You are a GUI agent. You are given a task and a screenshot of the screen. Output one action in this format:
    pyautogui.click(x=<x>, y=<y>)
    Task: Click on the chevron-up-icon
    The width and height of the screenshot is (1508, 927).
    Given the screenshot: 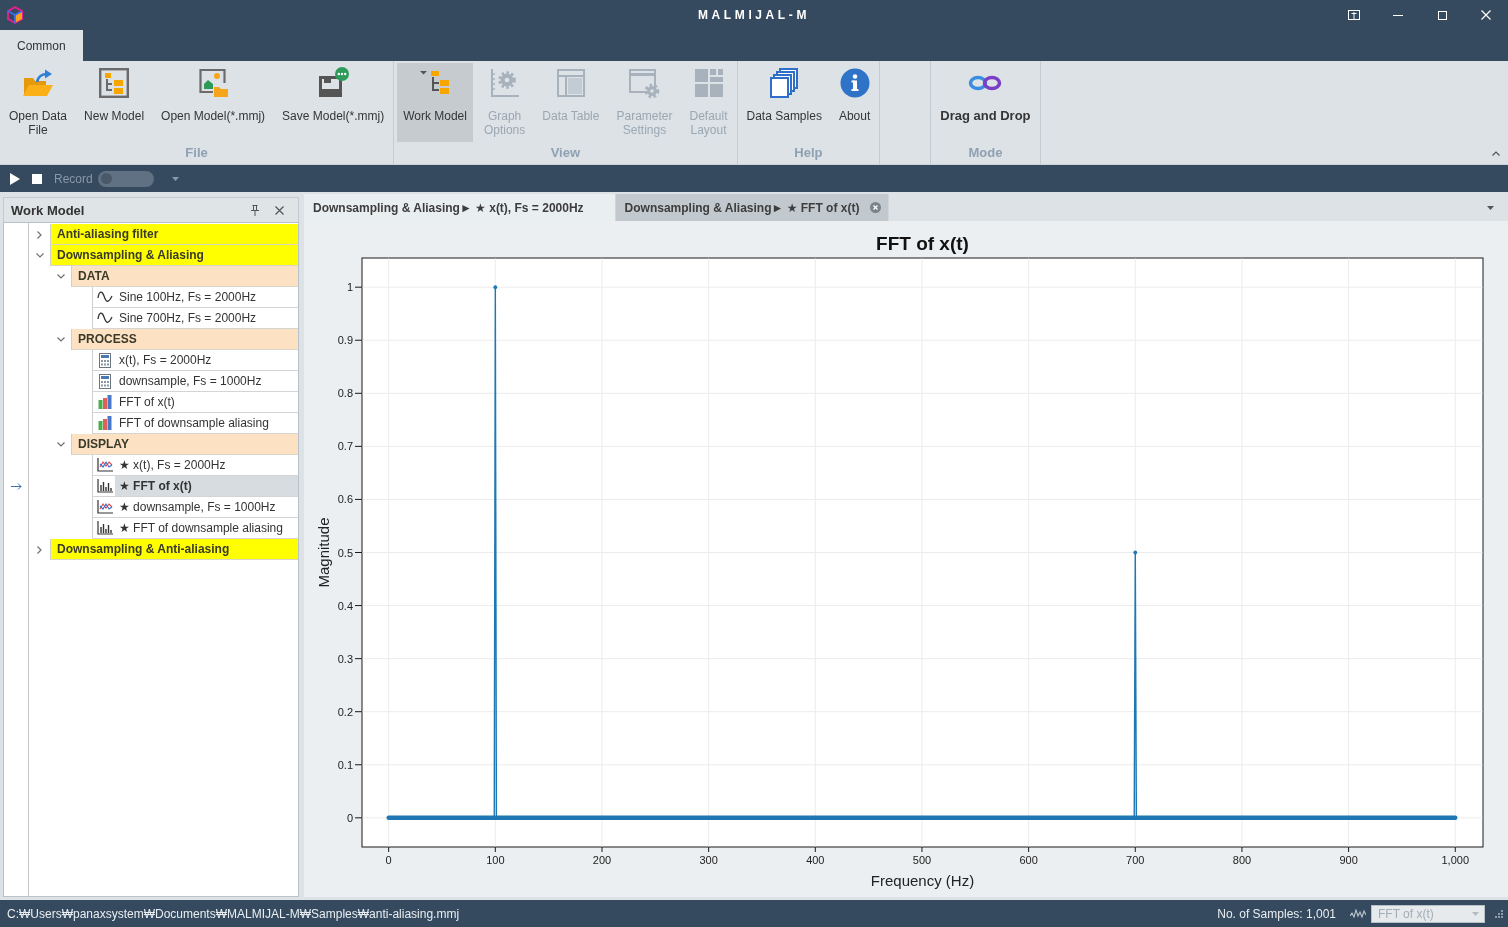 What is the action you would take?
    pyautogui.click(x=1496, y=153)
    